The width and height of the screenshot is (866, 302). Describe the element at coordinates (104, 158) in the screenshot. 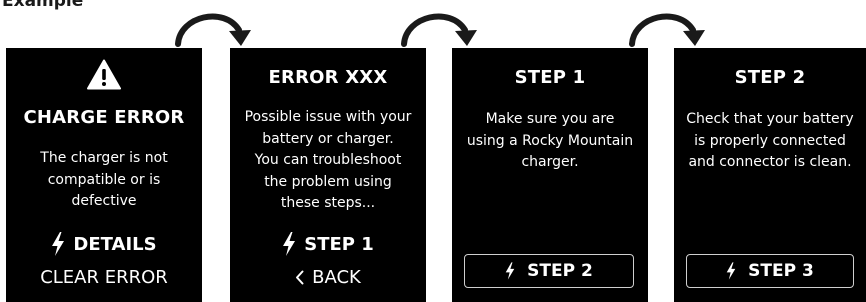

I see `message-line: The charger is not` at that location.